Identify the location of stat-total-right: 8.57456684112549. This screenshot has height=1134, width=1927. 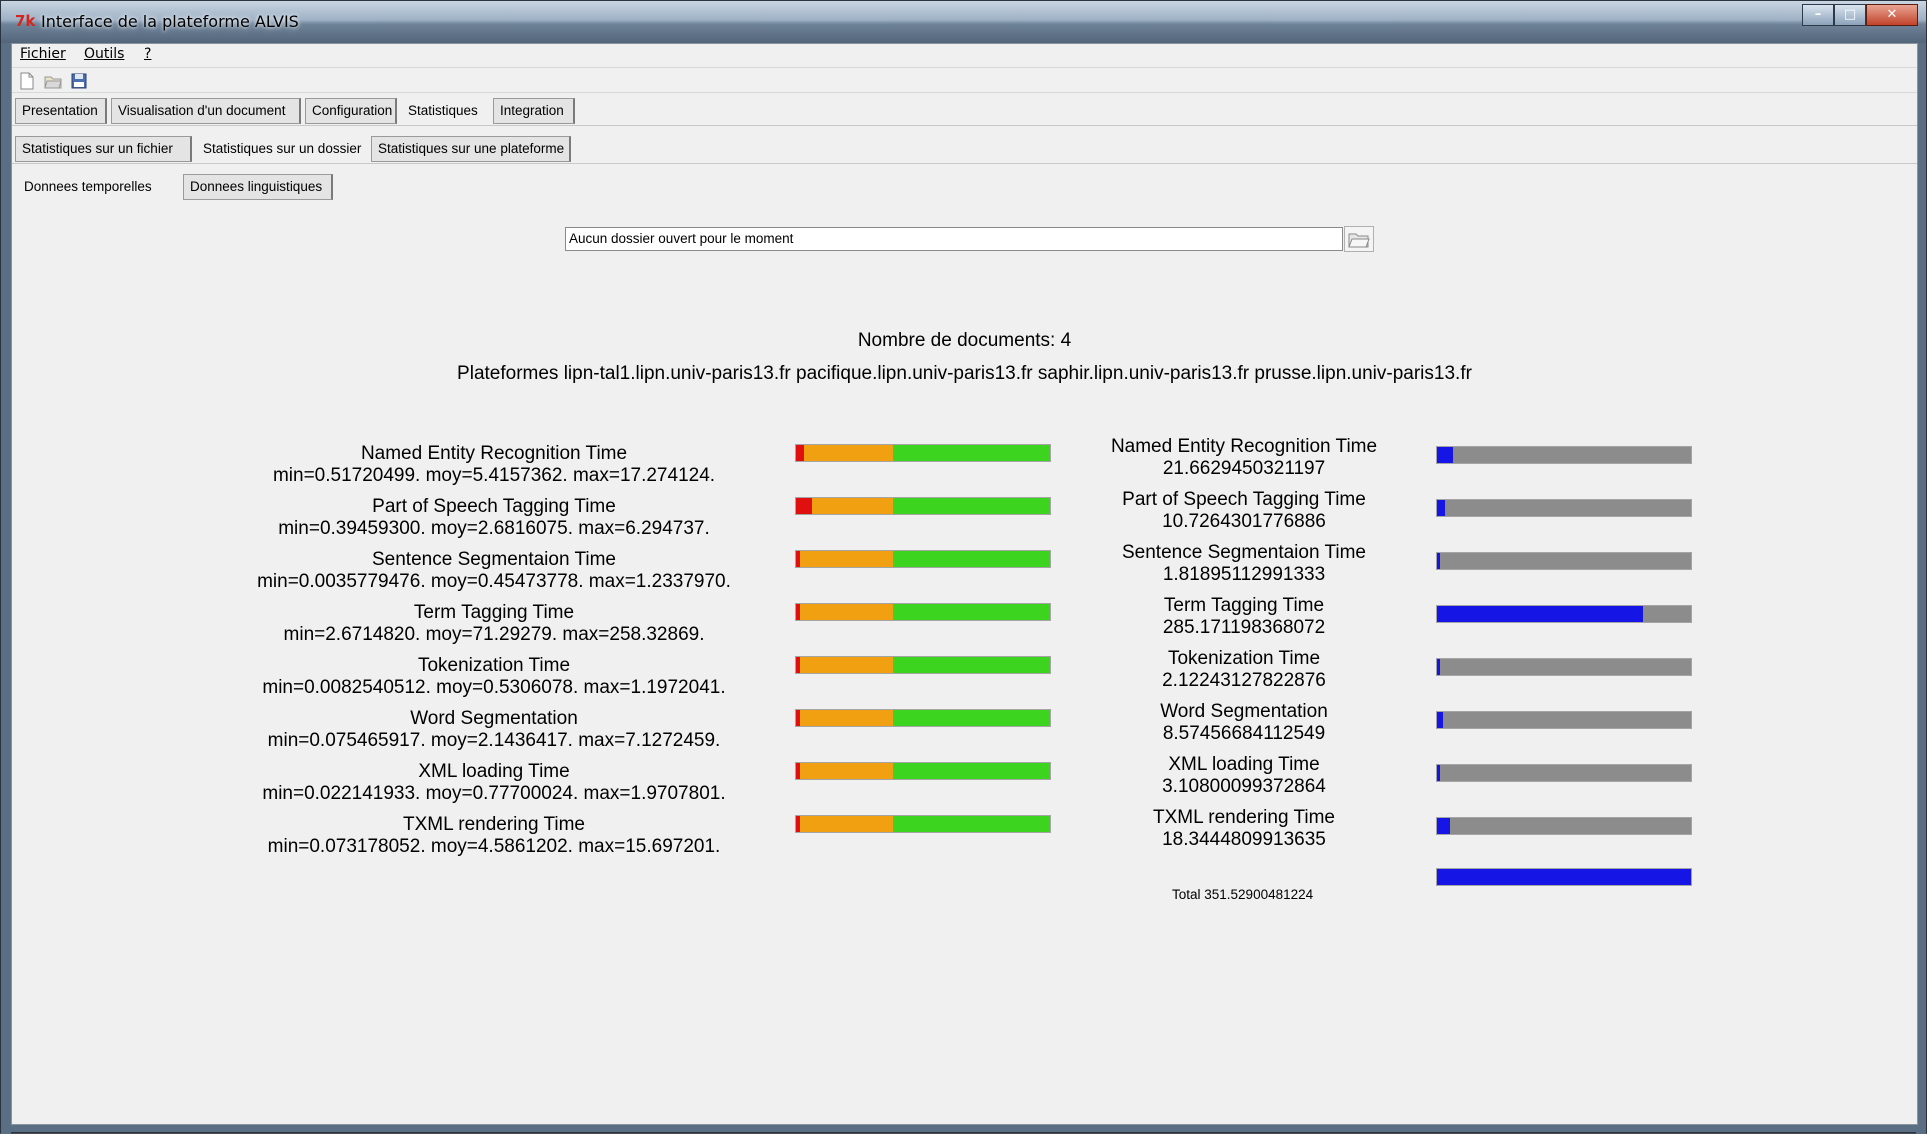
(1244, 733).